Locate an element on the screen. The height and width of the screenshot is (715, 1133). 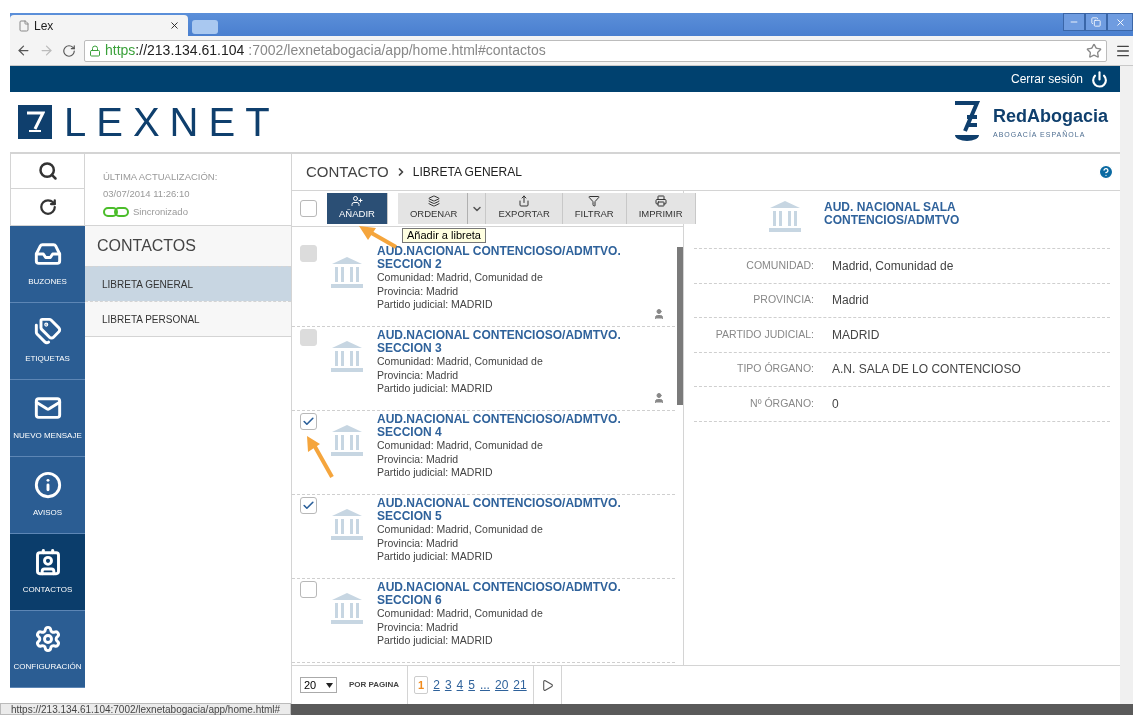
minimize-button is located at coordinates (1074, 22).